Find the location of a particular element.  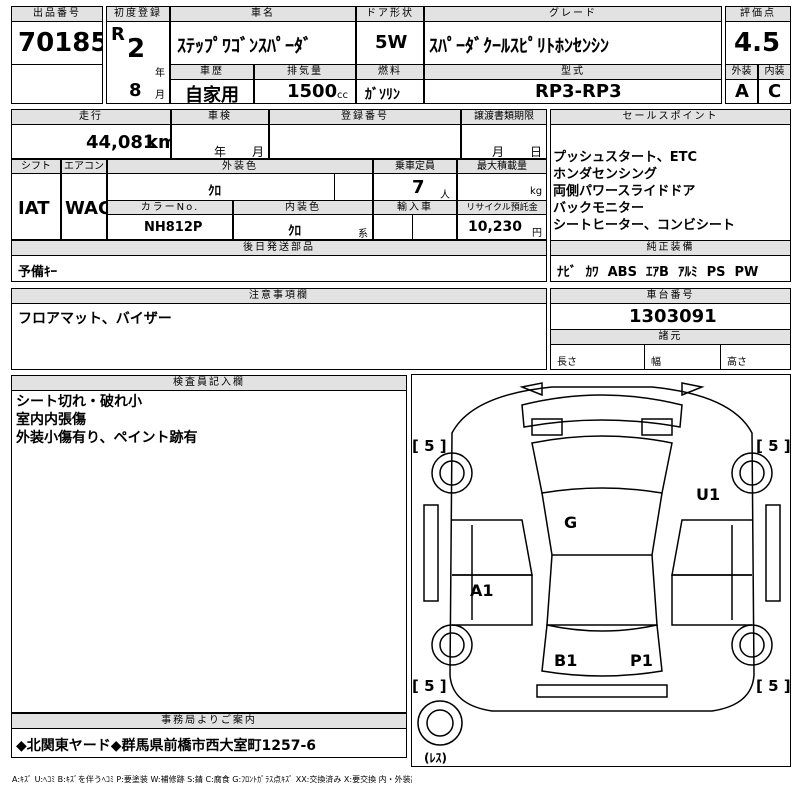

recycle-cell: 10,230 円 is located at coordinates (502, 227).